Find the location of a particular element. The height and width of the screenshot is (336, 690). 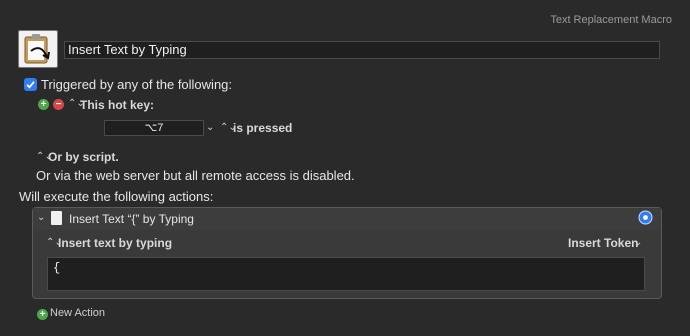

actions-header: Will execute the following actions: is located at coordinates (116, 196).